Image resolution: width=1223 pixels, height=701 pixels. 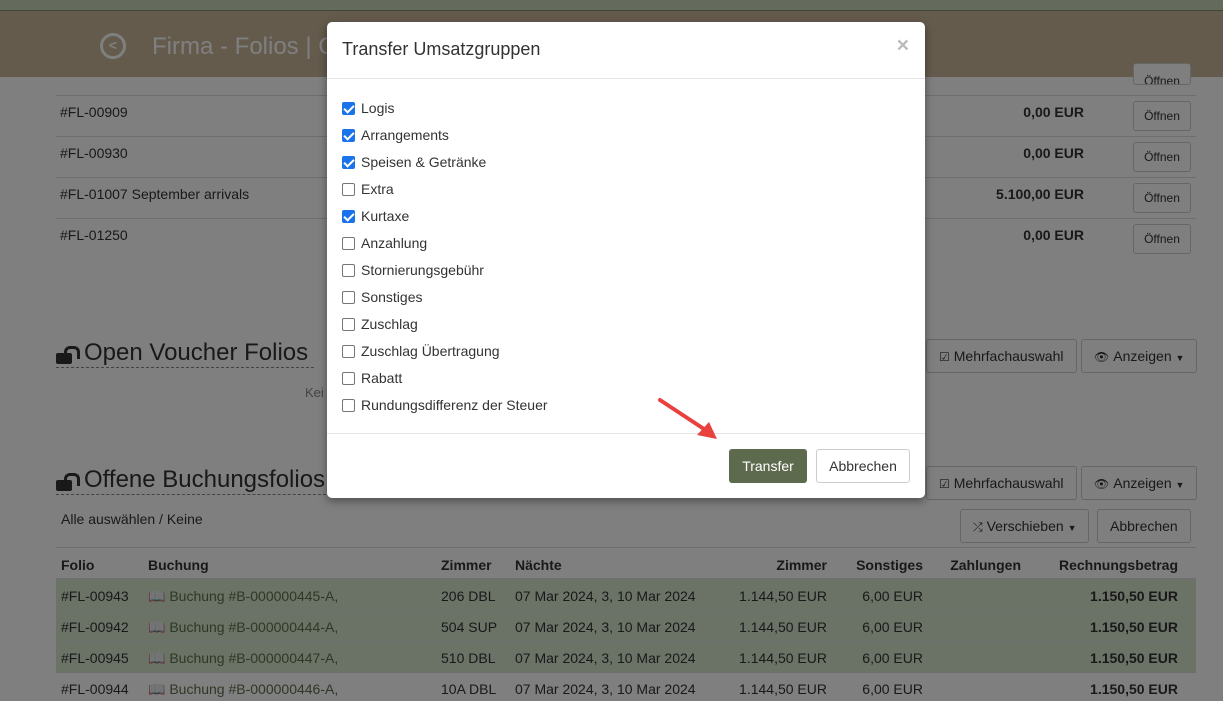 I want to click on modal-footer: Transfer Abbrechen, so click(x=626, y=465).